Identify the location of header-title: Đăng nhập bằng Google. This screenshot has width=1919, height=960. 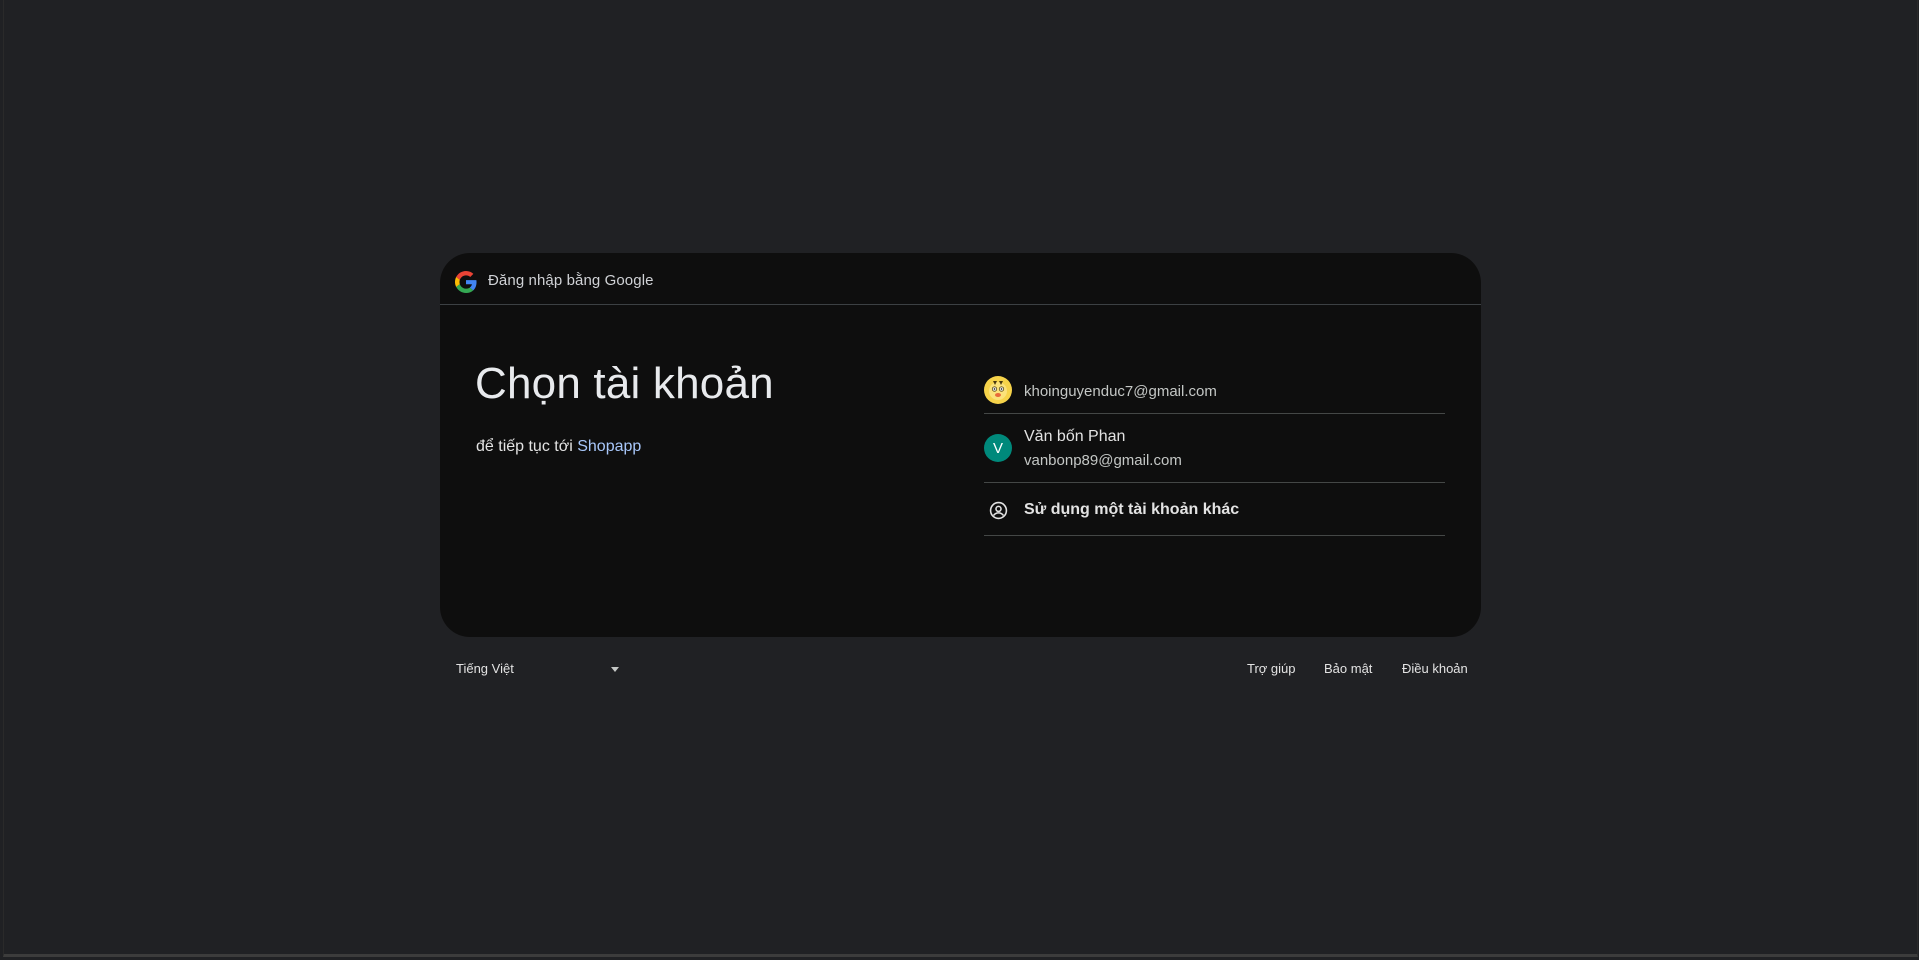
(571, 280).